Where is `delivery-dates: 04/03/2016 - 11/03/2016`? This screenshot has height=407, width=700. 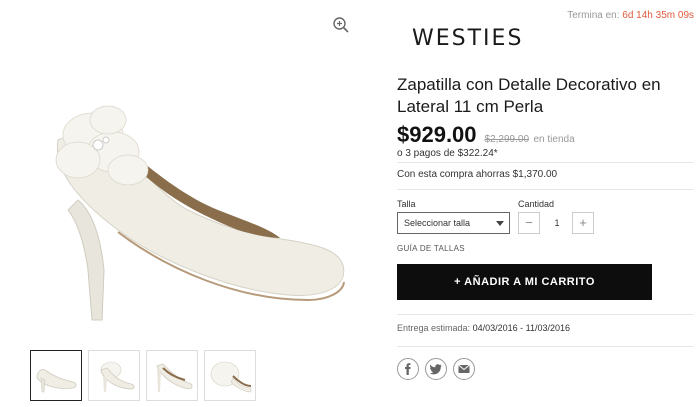 delivery-dates: 04/03/2016 - 11/03/2016 is located at coordinates (521, 328).